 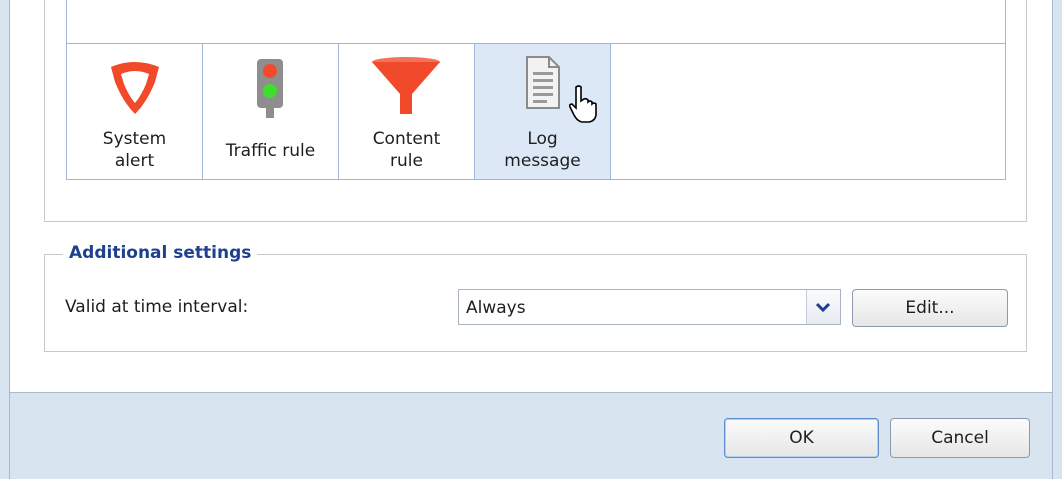 What do you see at coordinates (134, 139) in the screenshot?
I see `tool-label-line1: System` at bounding box center [134, 139].